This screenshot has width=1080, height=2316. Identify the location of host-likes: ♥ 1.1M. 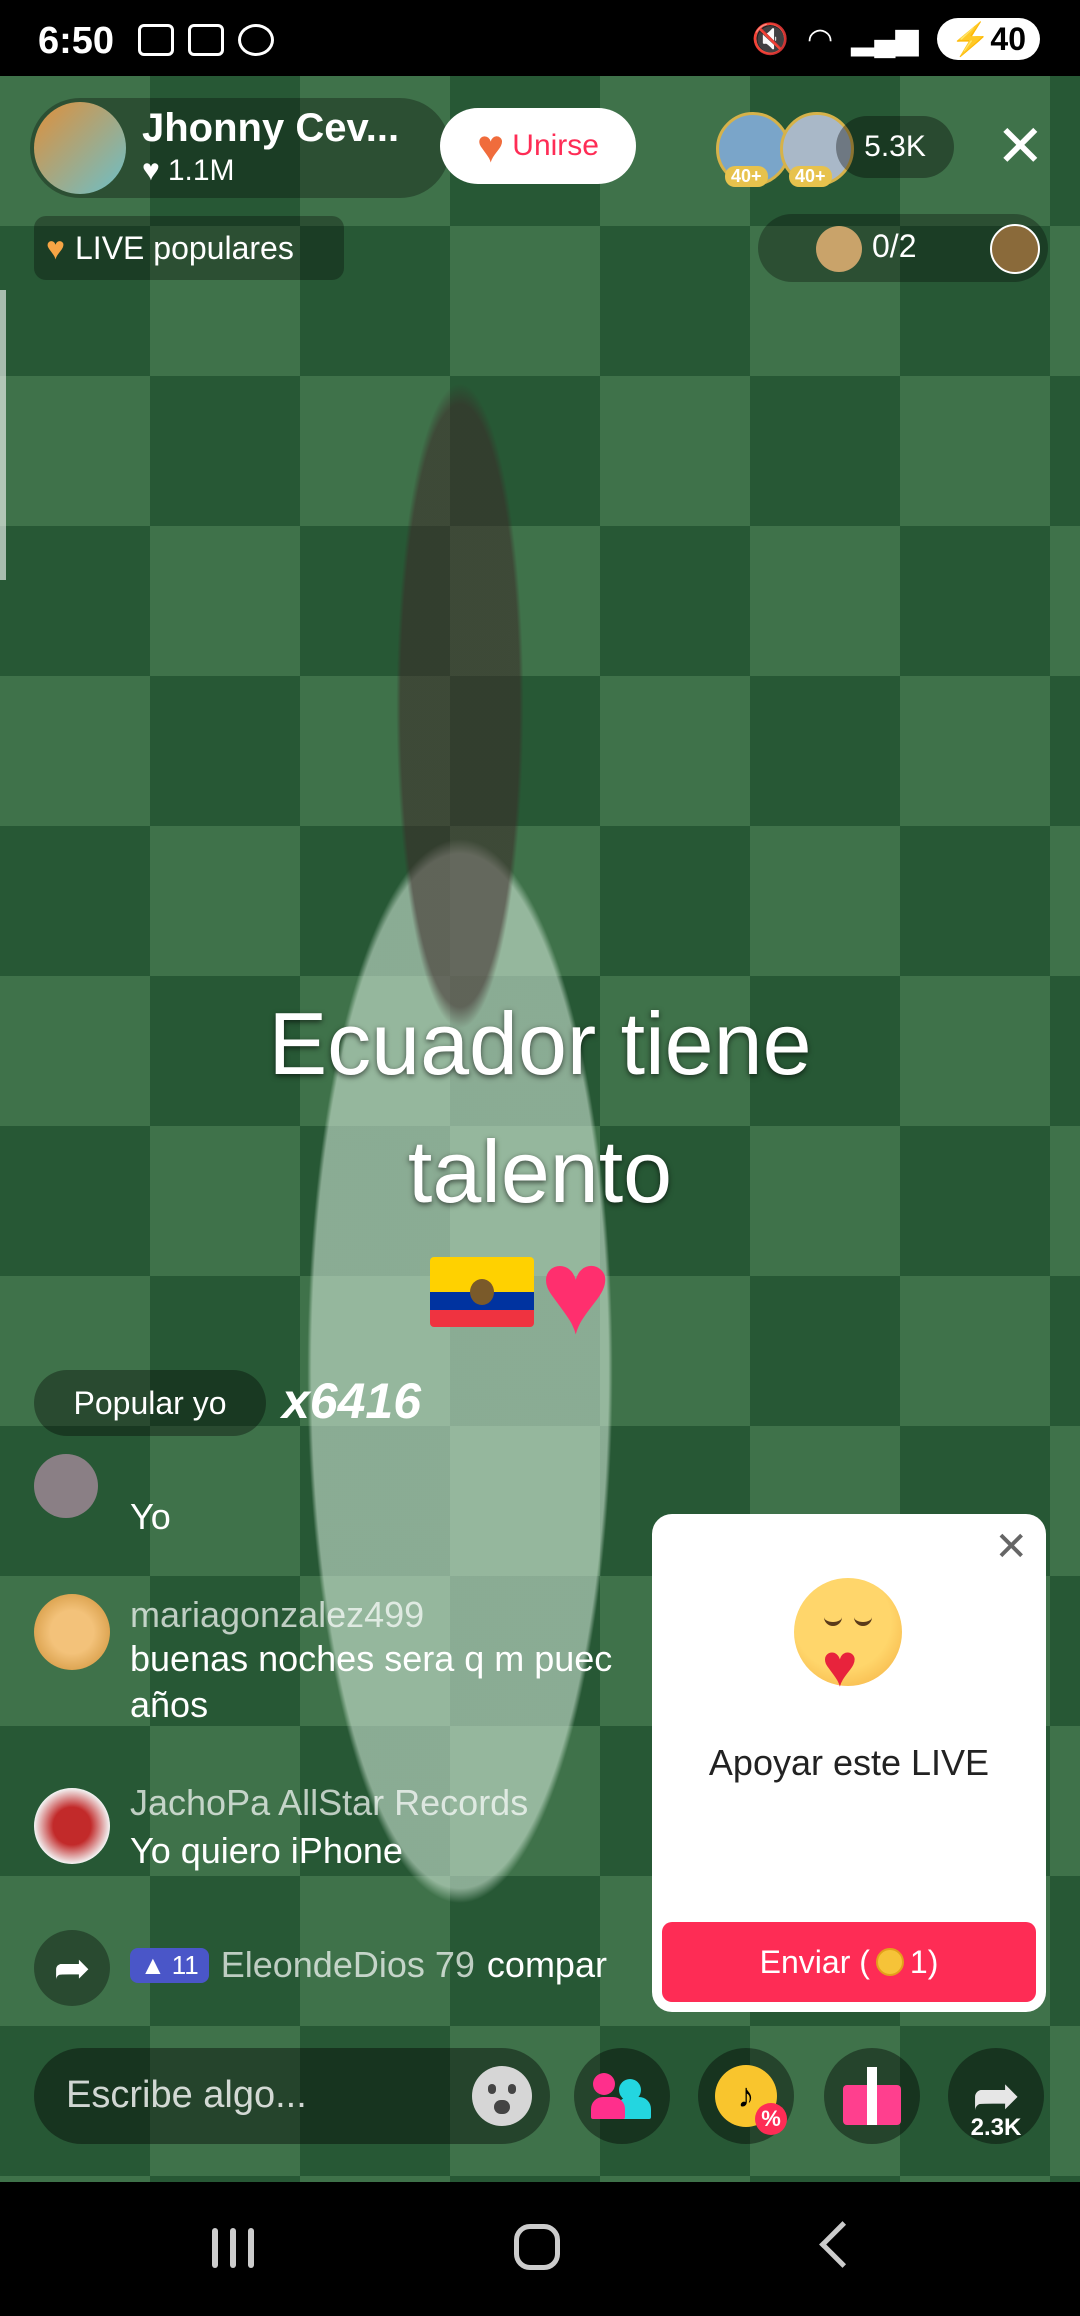
(188, 171).